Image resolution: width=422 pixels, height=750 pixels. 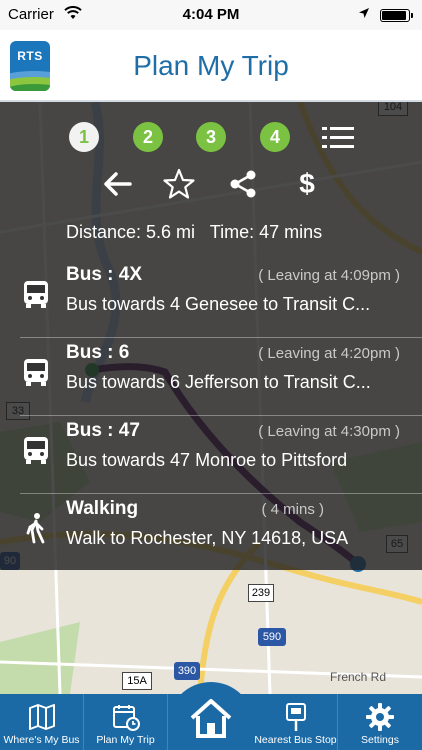 What do you see at coordinates (148, 137) in the screenshot?
I see `step-2-button: 2` at bounding box center [148, 137].